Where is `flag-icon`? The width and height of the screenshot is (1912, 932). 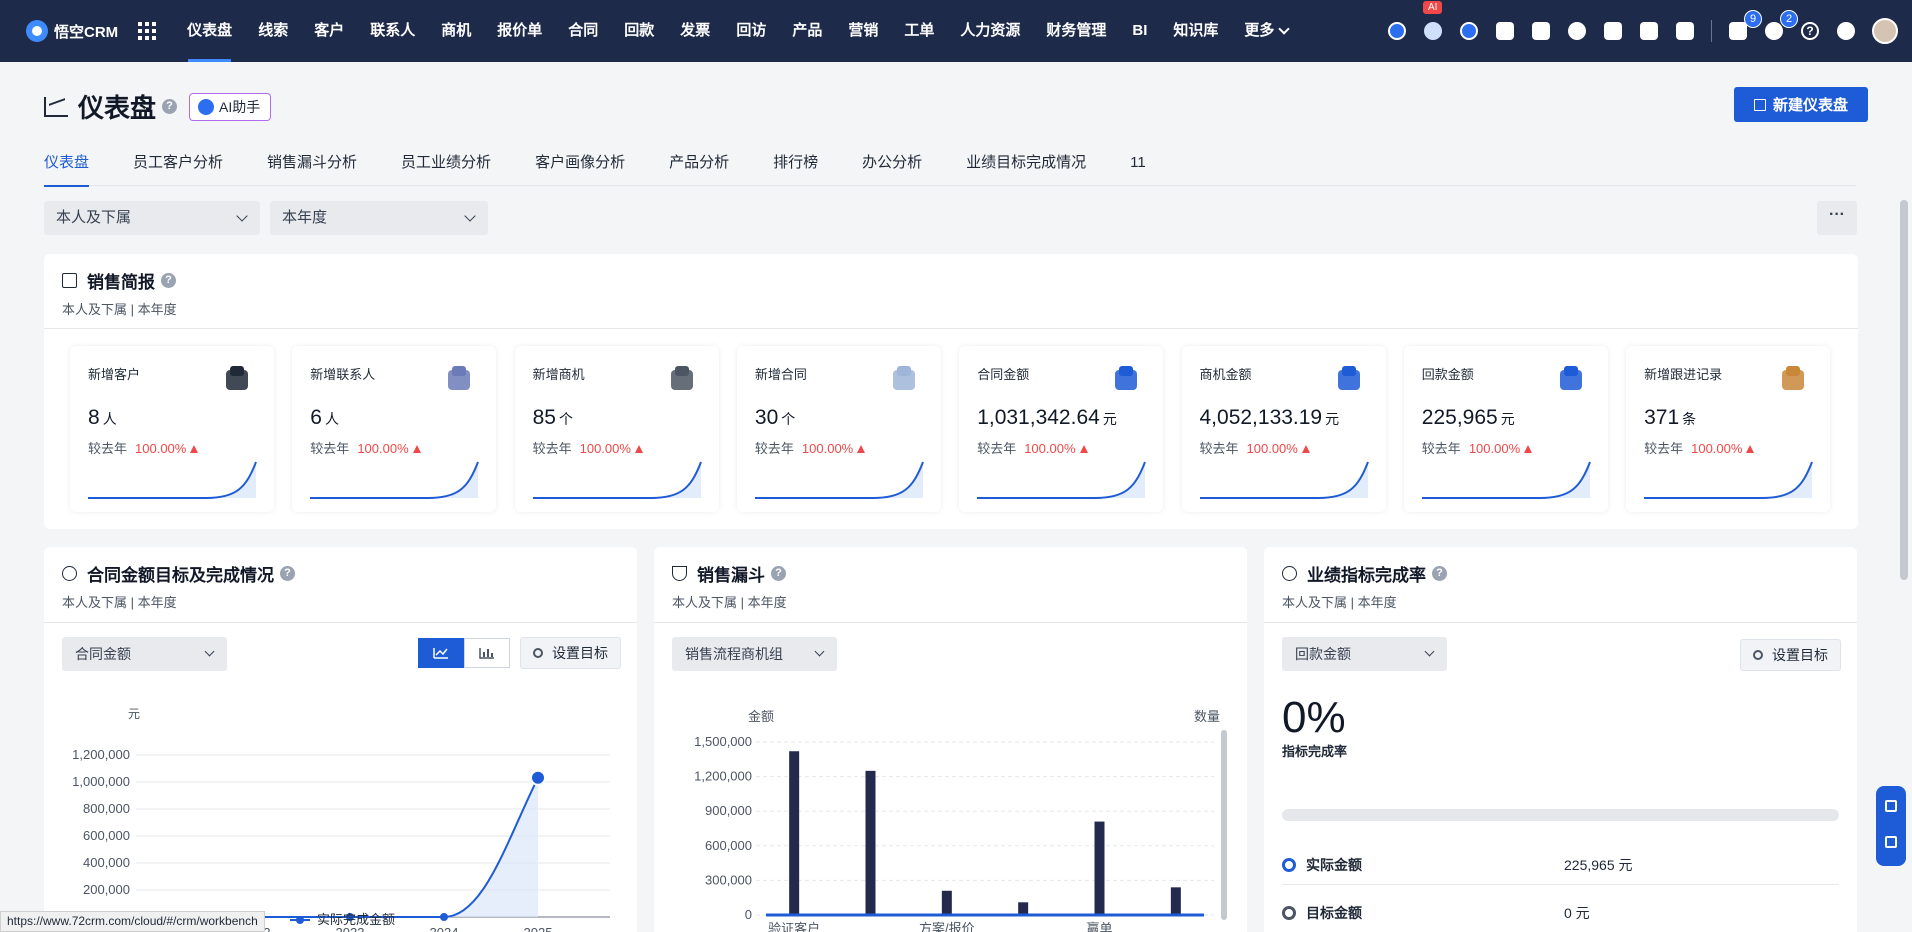 flag-icon is located at coordinates (1505, 31).